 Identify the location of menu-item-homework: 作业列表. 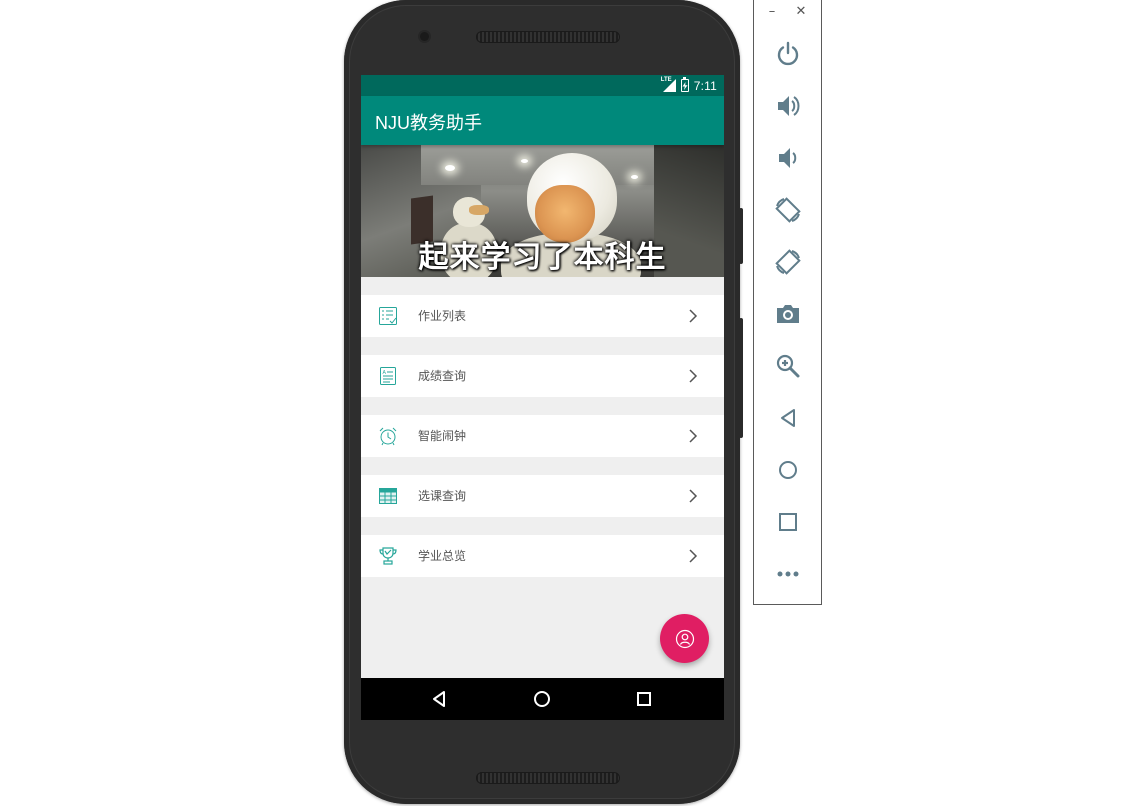
(542, 316).